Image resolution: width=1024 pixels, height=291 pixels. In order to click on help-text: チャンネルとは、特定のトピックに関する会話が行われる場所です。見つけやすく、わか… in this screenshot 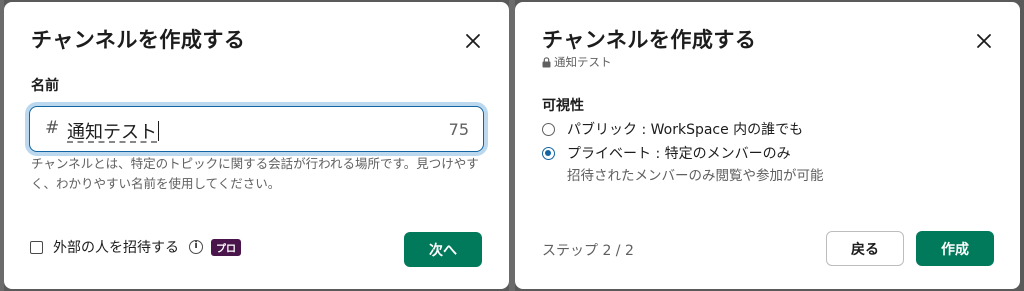, I will do `click(255, 173)`.